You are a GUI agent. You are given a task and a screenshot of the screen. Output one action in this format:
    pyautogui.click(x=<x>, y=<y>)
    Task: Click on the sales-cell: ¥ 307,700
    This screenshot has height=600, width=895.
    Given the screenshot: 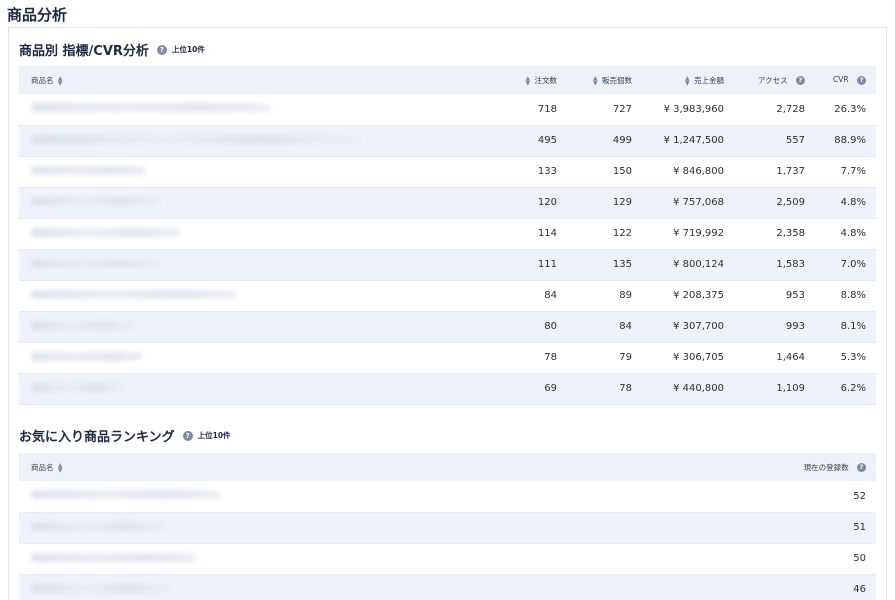 What is the action you would take?
    pyautogui.click(x=698, y=326)
    